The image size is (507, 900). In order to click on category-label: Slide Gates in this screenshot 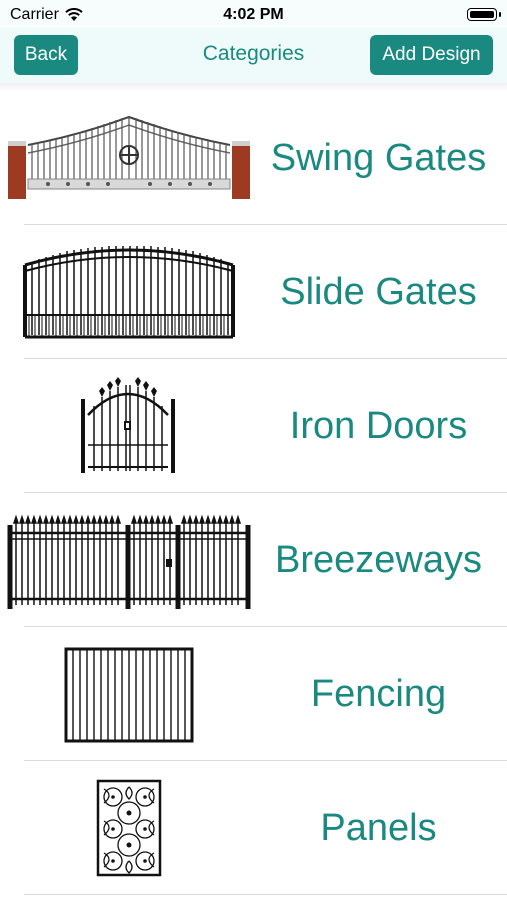, I will do `click(378, 291)`.